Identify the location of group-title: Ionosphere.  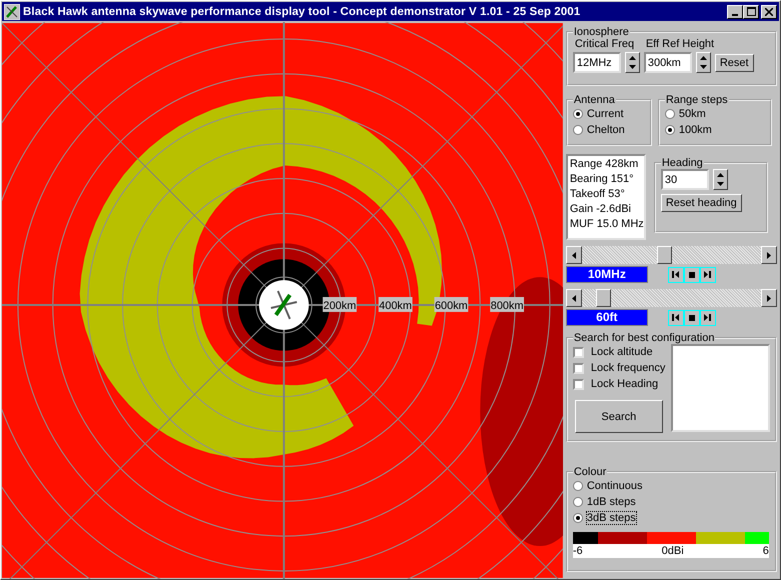
(601, 32).